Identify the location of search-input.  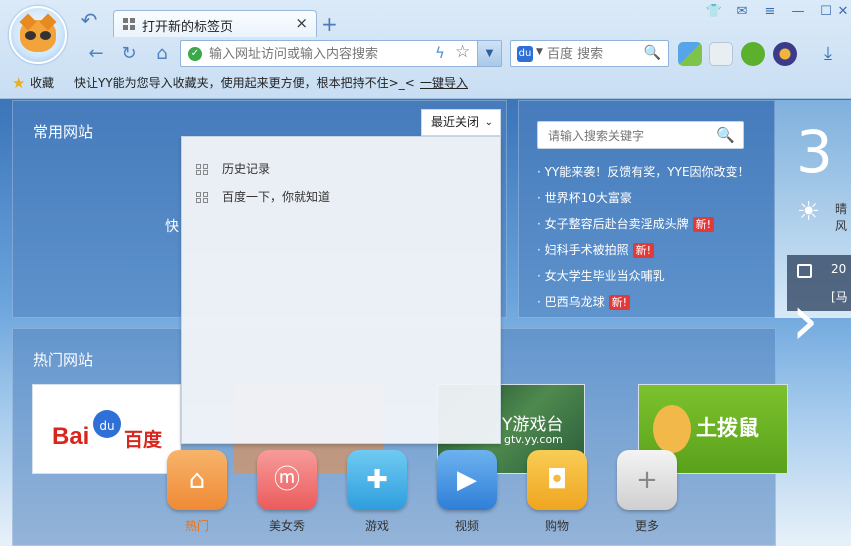
(594, 54).